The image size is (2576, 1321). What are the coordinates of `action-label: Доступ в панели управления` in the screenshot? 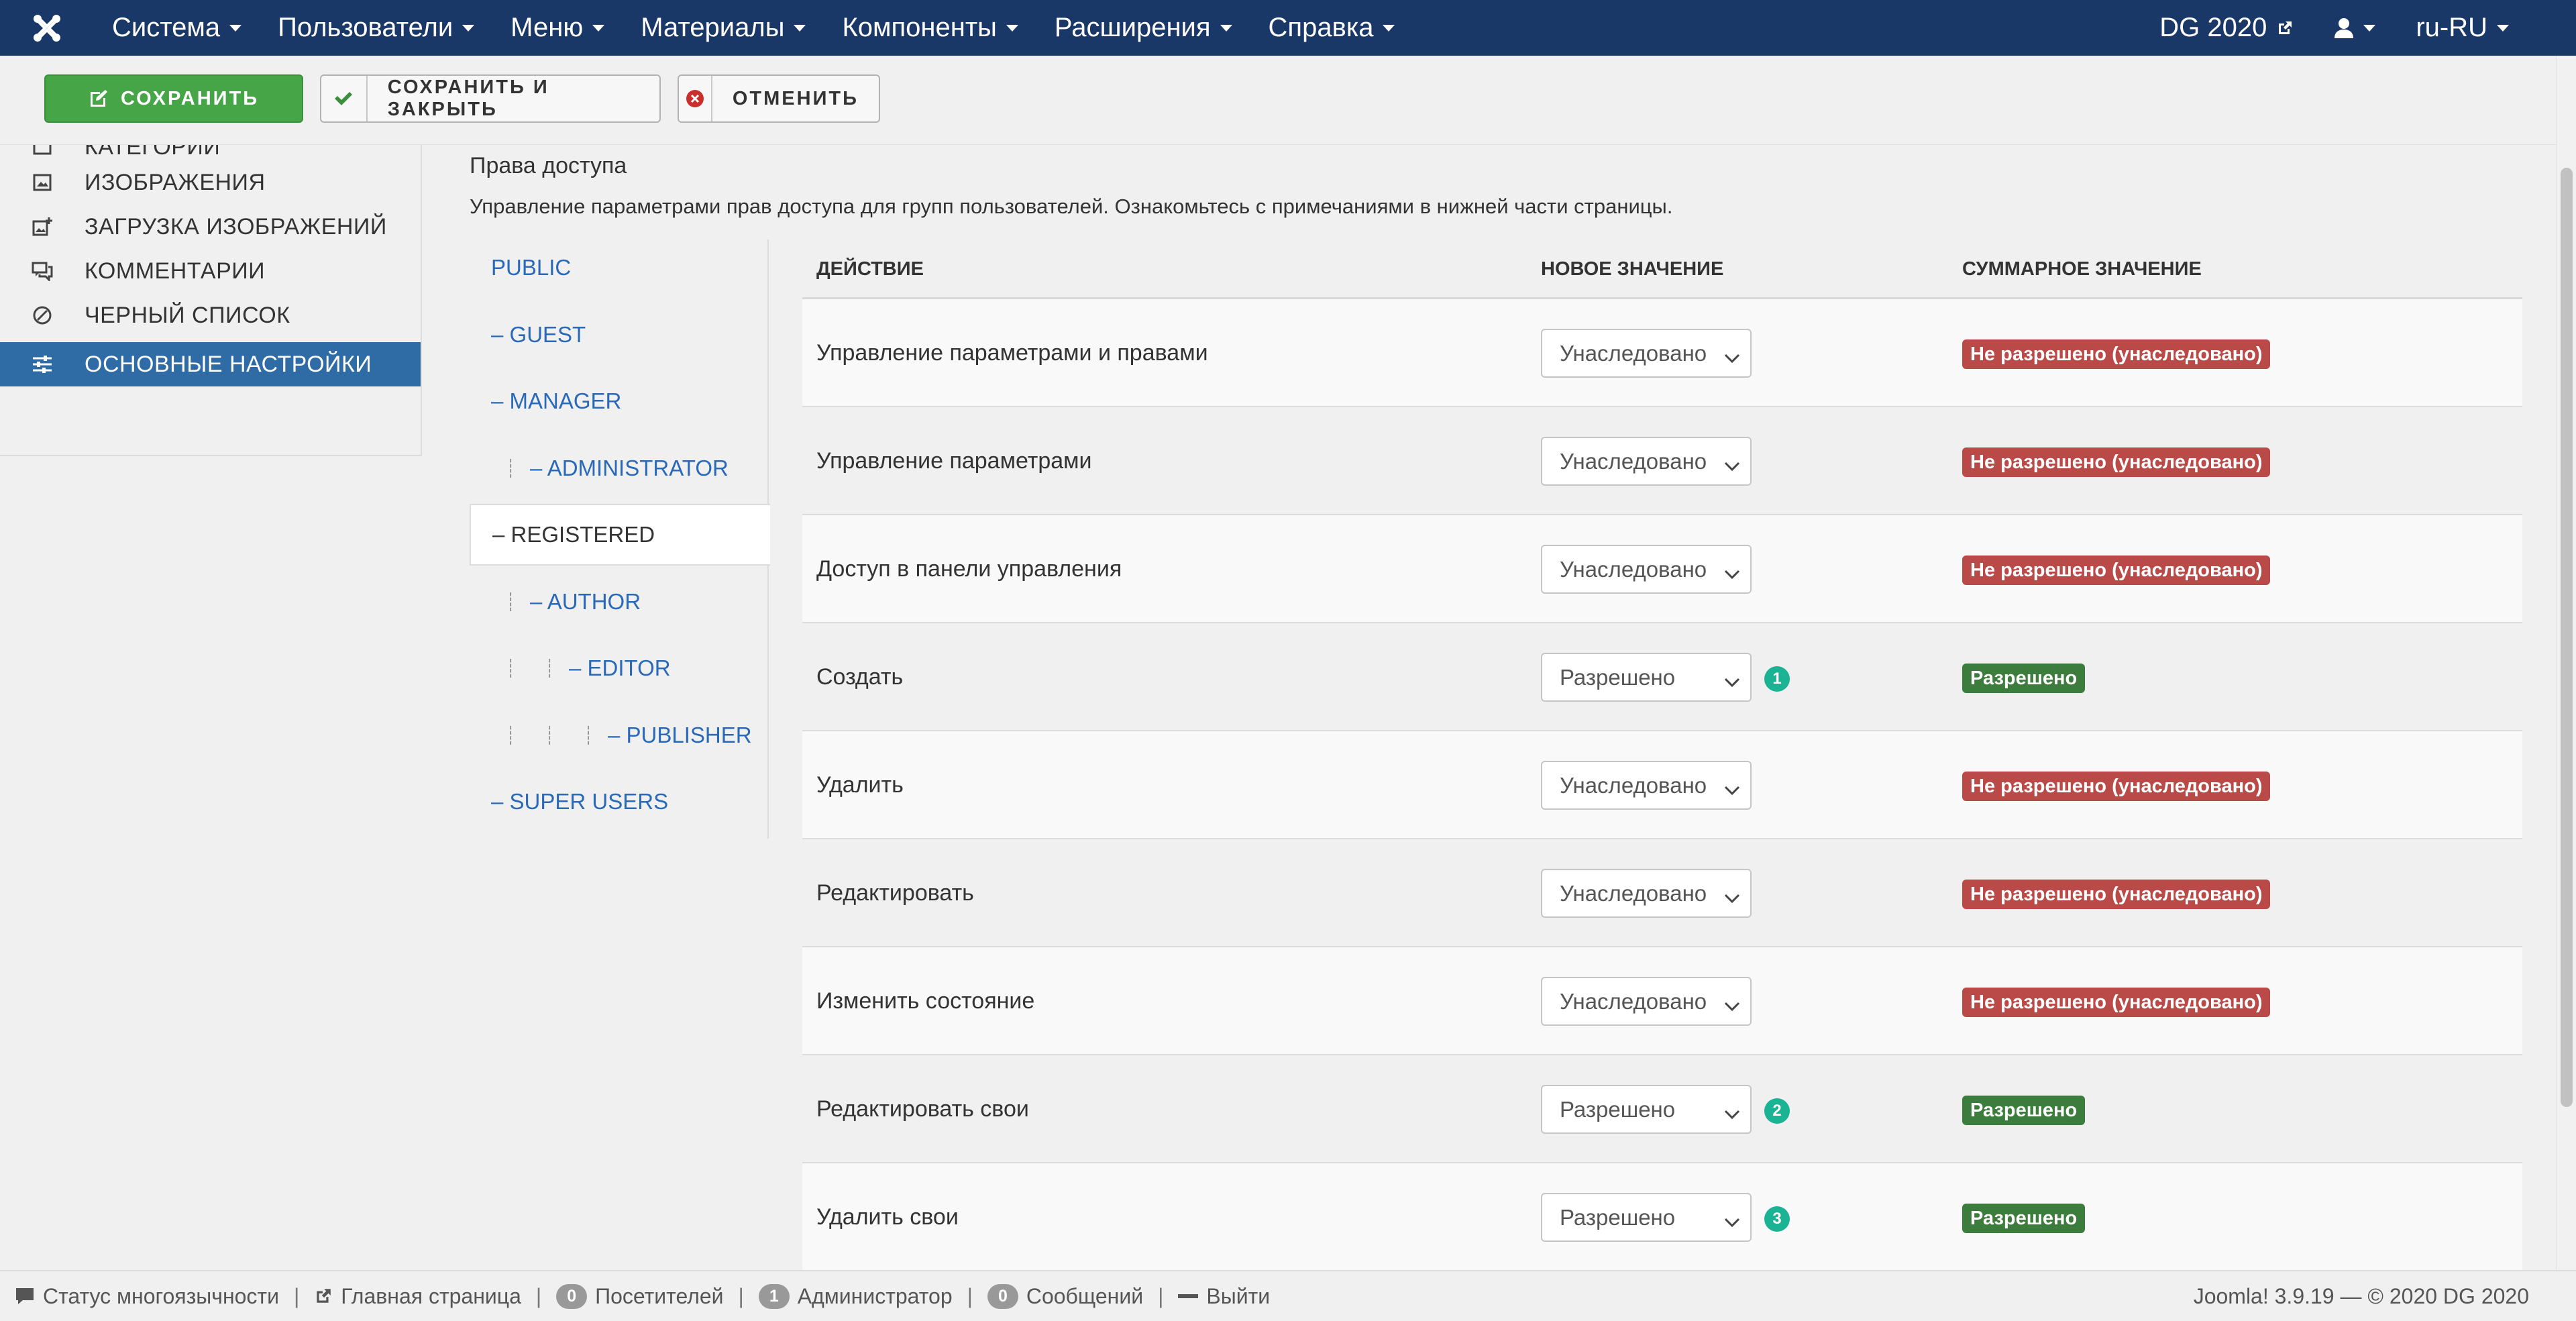 It's located at (969, 569).